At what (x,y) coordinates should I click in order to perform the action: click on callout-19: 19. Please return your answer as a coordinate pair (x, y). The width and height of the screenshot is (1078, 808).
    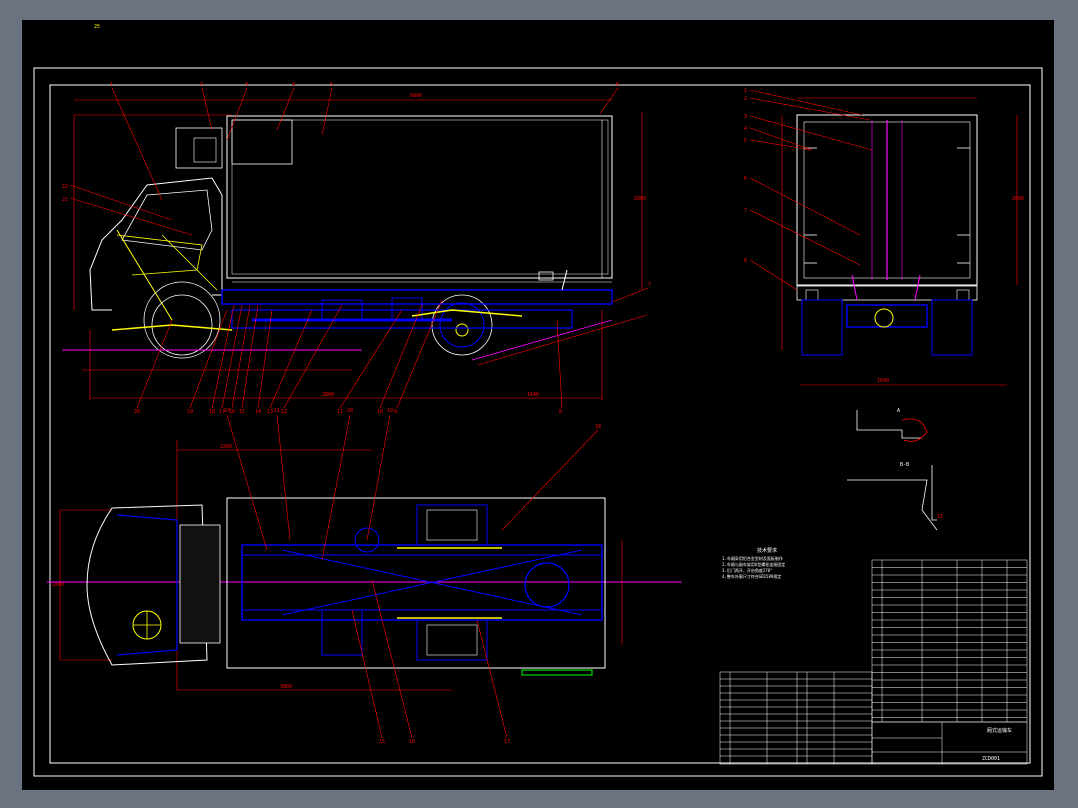
    Looking at the image, I should click on (190, 412).